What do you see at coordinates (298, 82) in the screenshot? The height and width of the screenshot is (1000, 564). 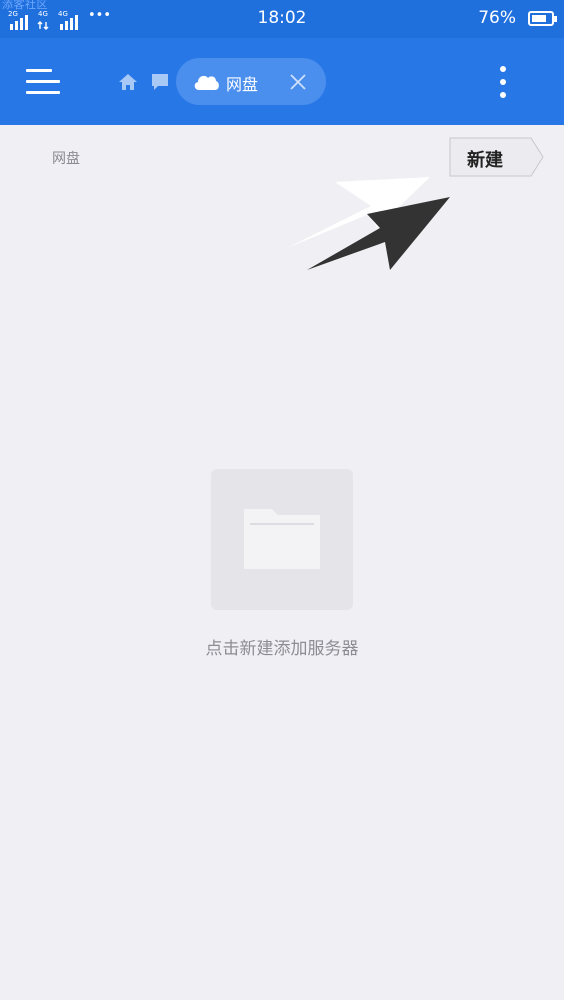 I see `close-icon` at bounding box center [298, 82].